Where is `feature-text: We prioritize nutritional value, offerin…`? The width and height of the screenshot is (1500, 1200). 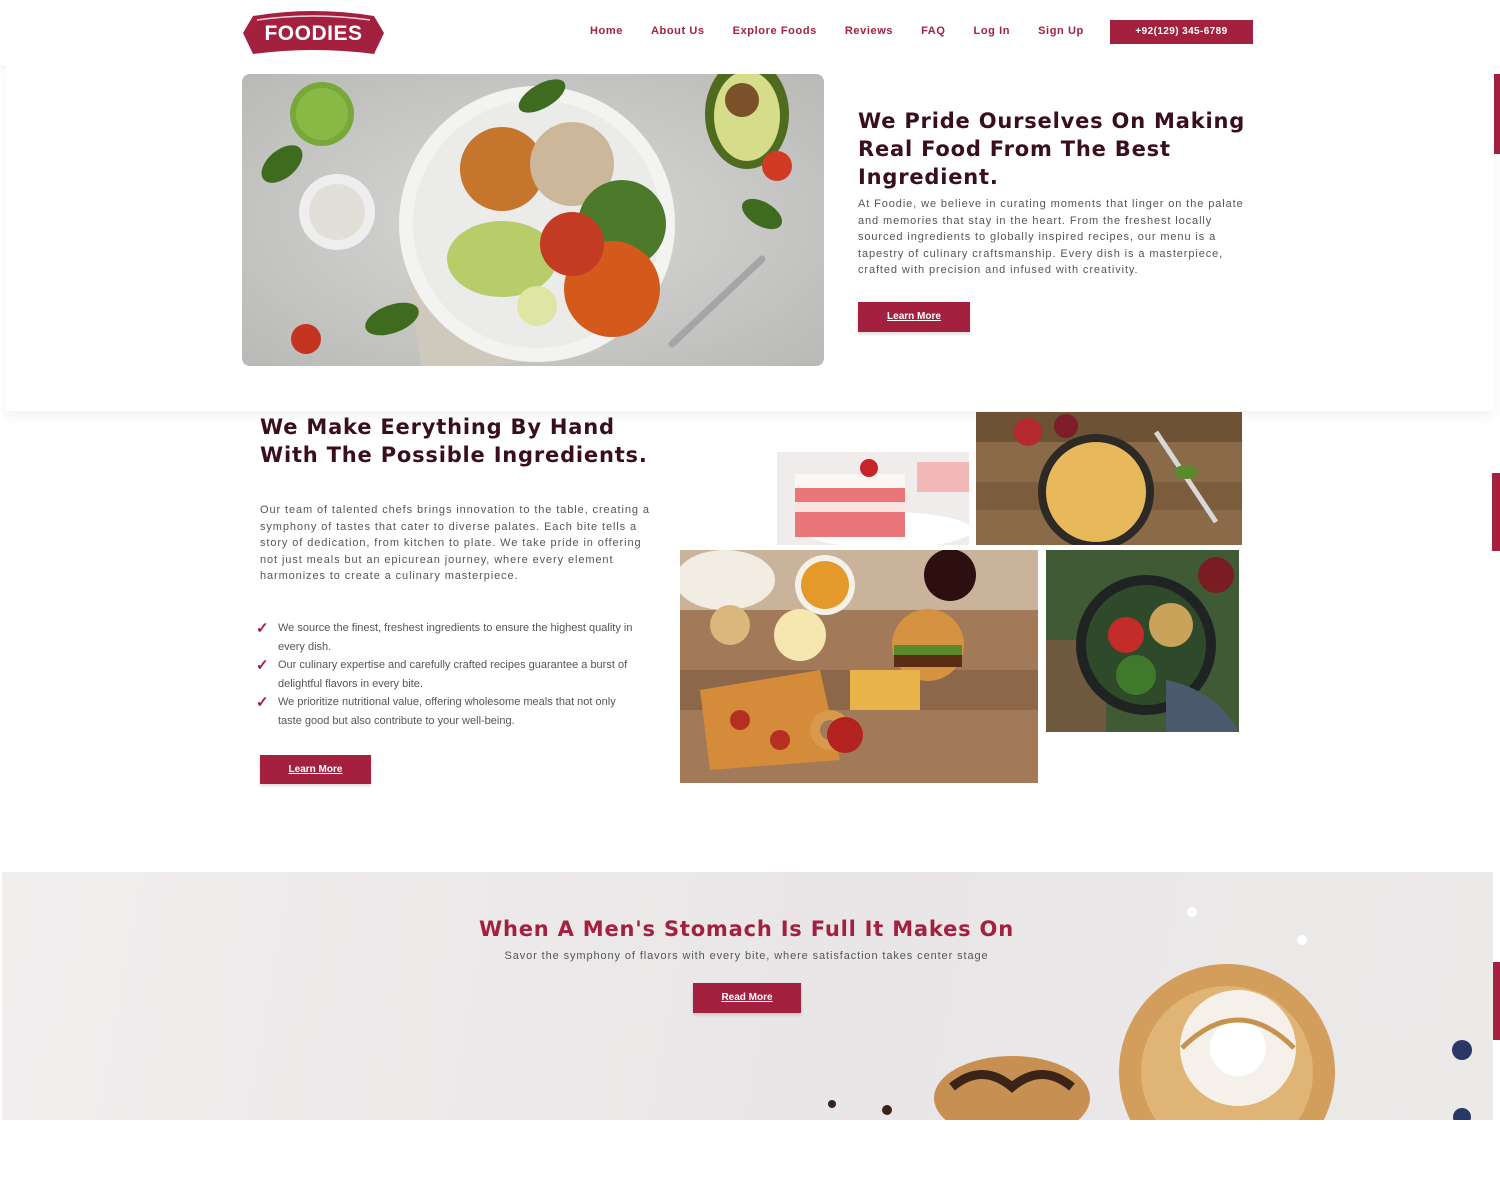
feature-text: We prioritize nutritional value, offerin… is located at coordinates (447, 711).